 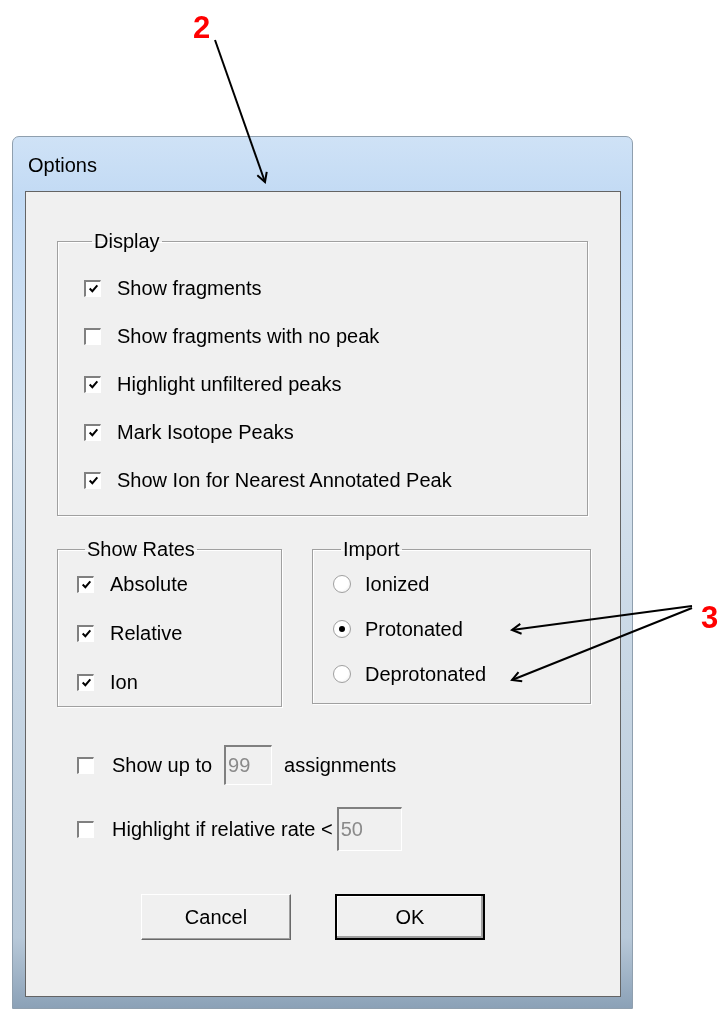 What do you see at coordinates (124, 682) in the screenshot?
I see `checkbox-label: Ion` at bounding box center [124, 682].